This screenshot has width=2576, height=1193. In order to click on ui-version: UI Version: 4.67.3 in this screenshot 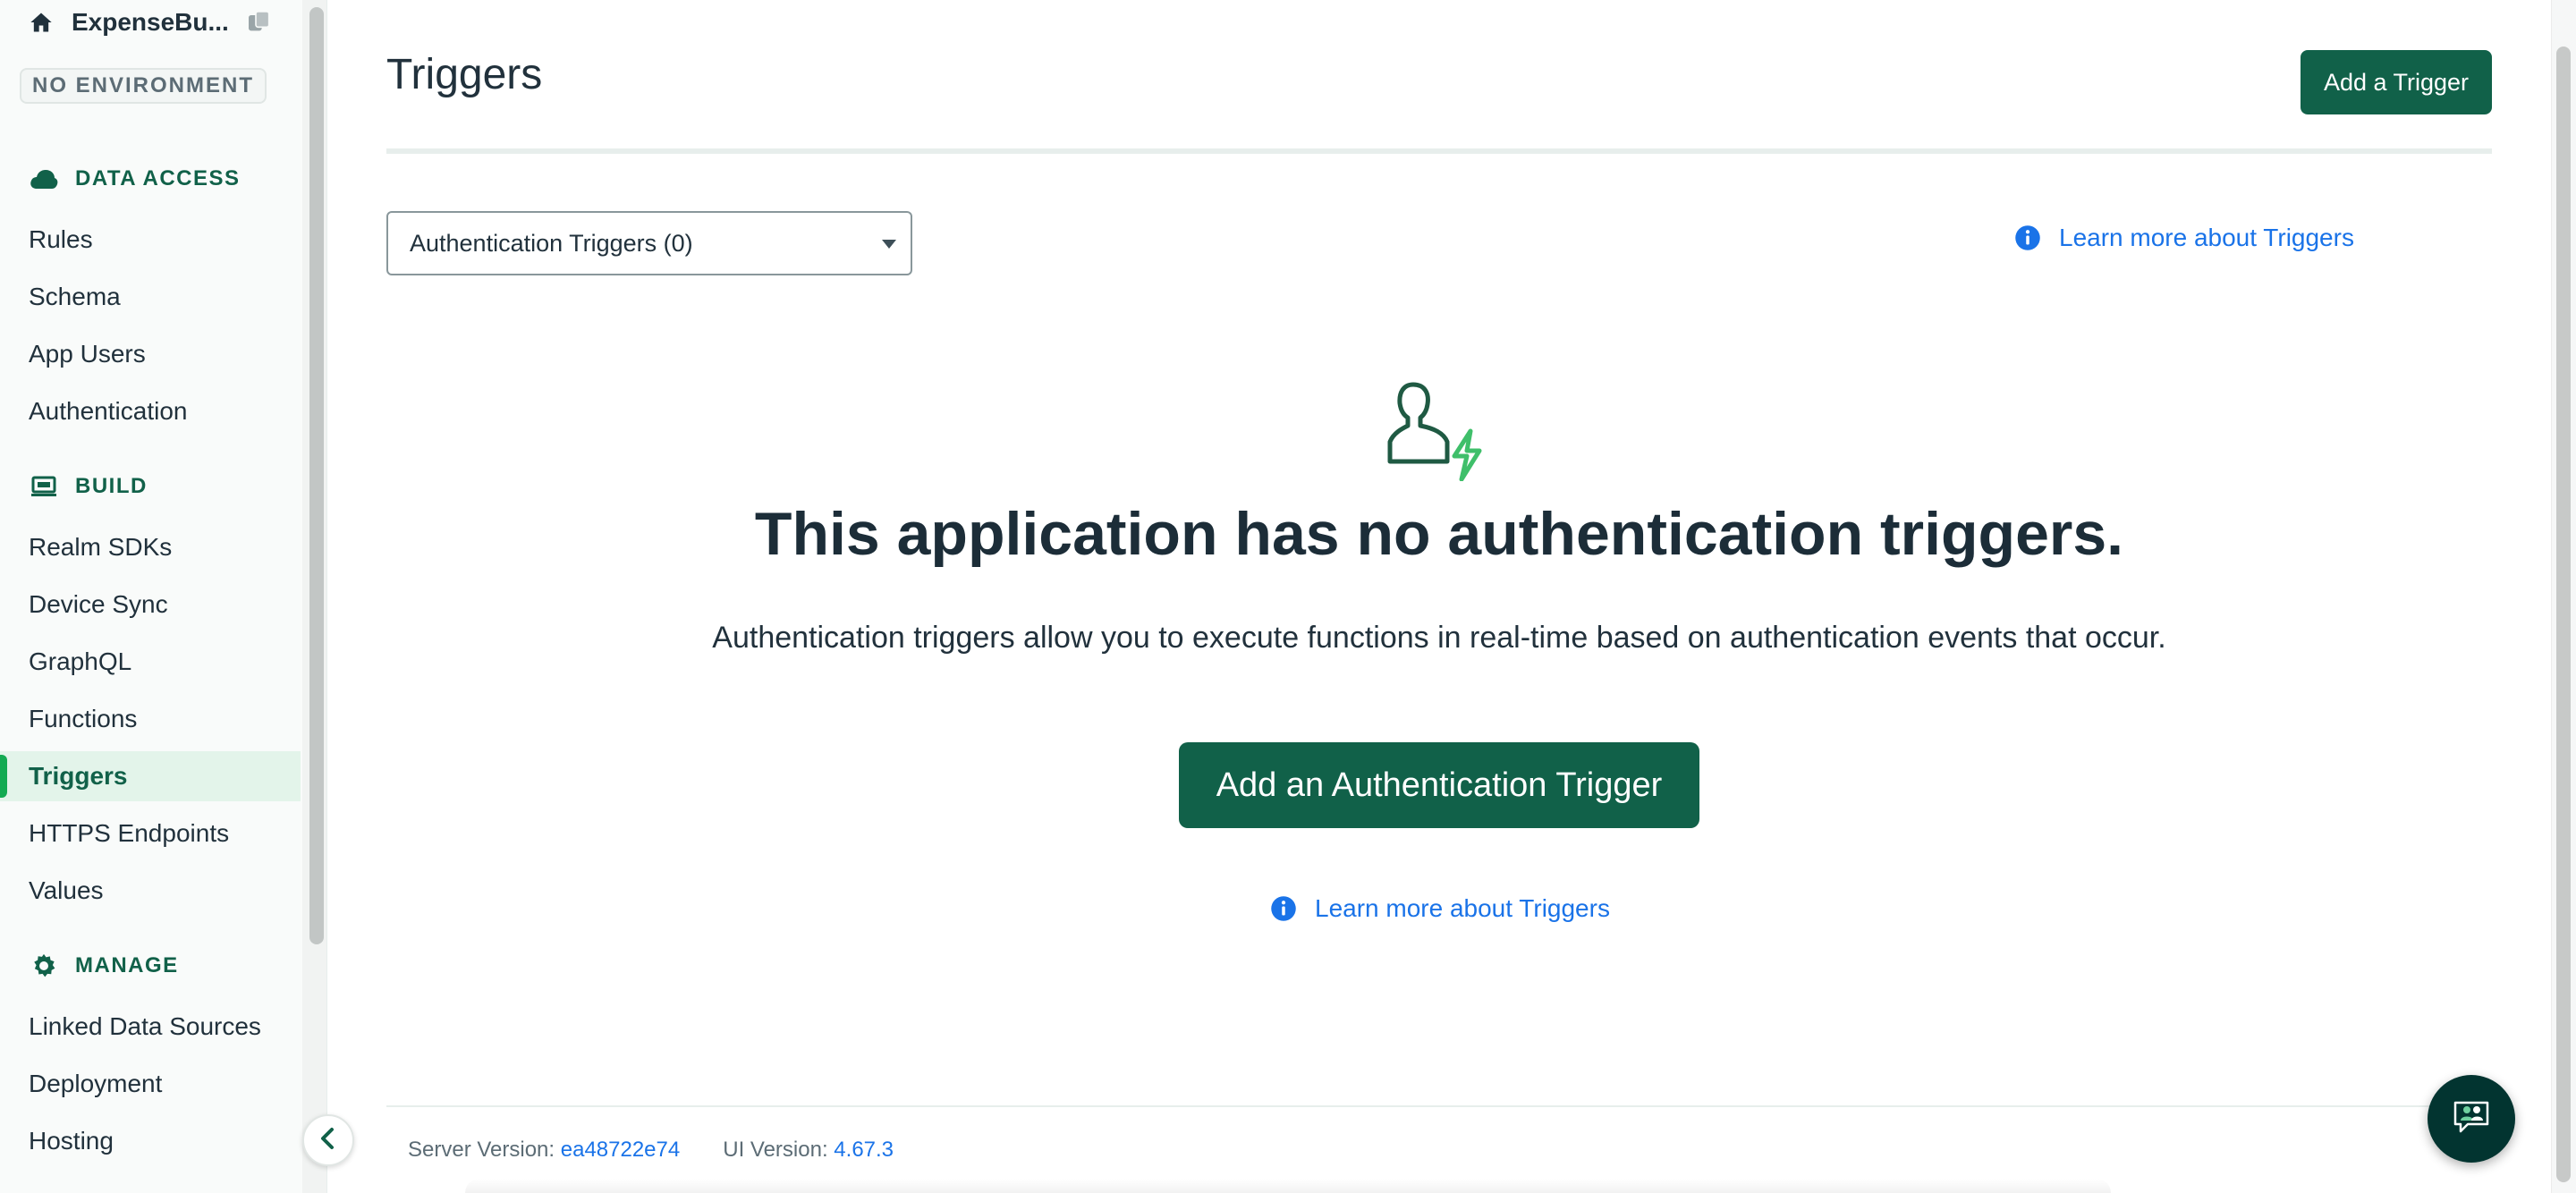, I will do `click(808, 1150)`.